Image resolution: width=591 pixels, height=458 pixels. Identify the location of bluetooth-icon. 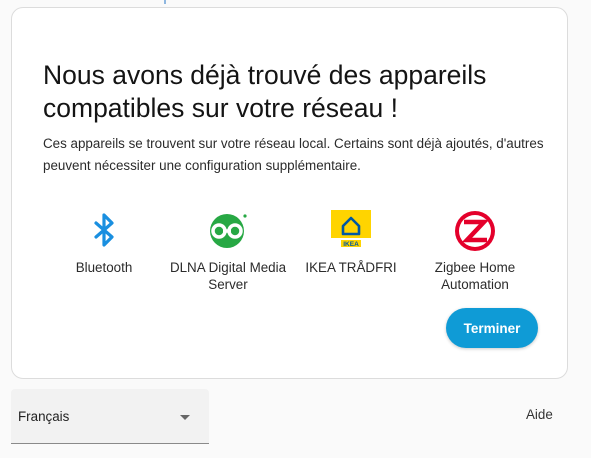
(104, 230).